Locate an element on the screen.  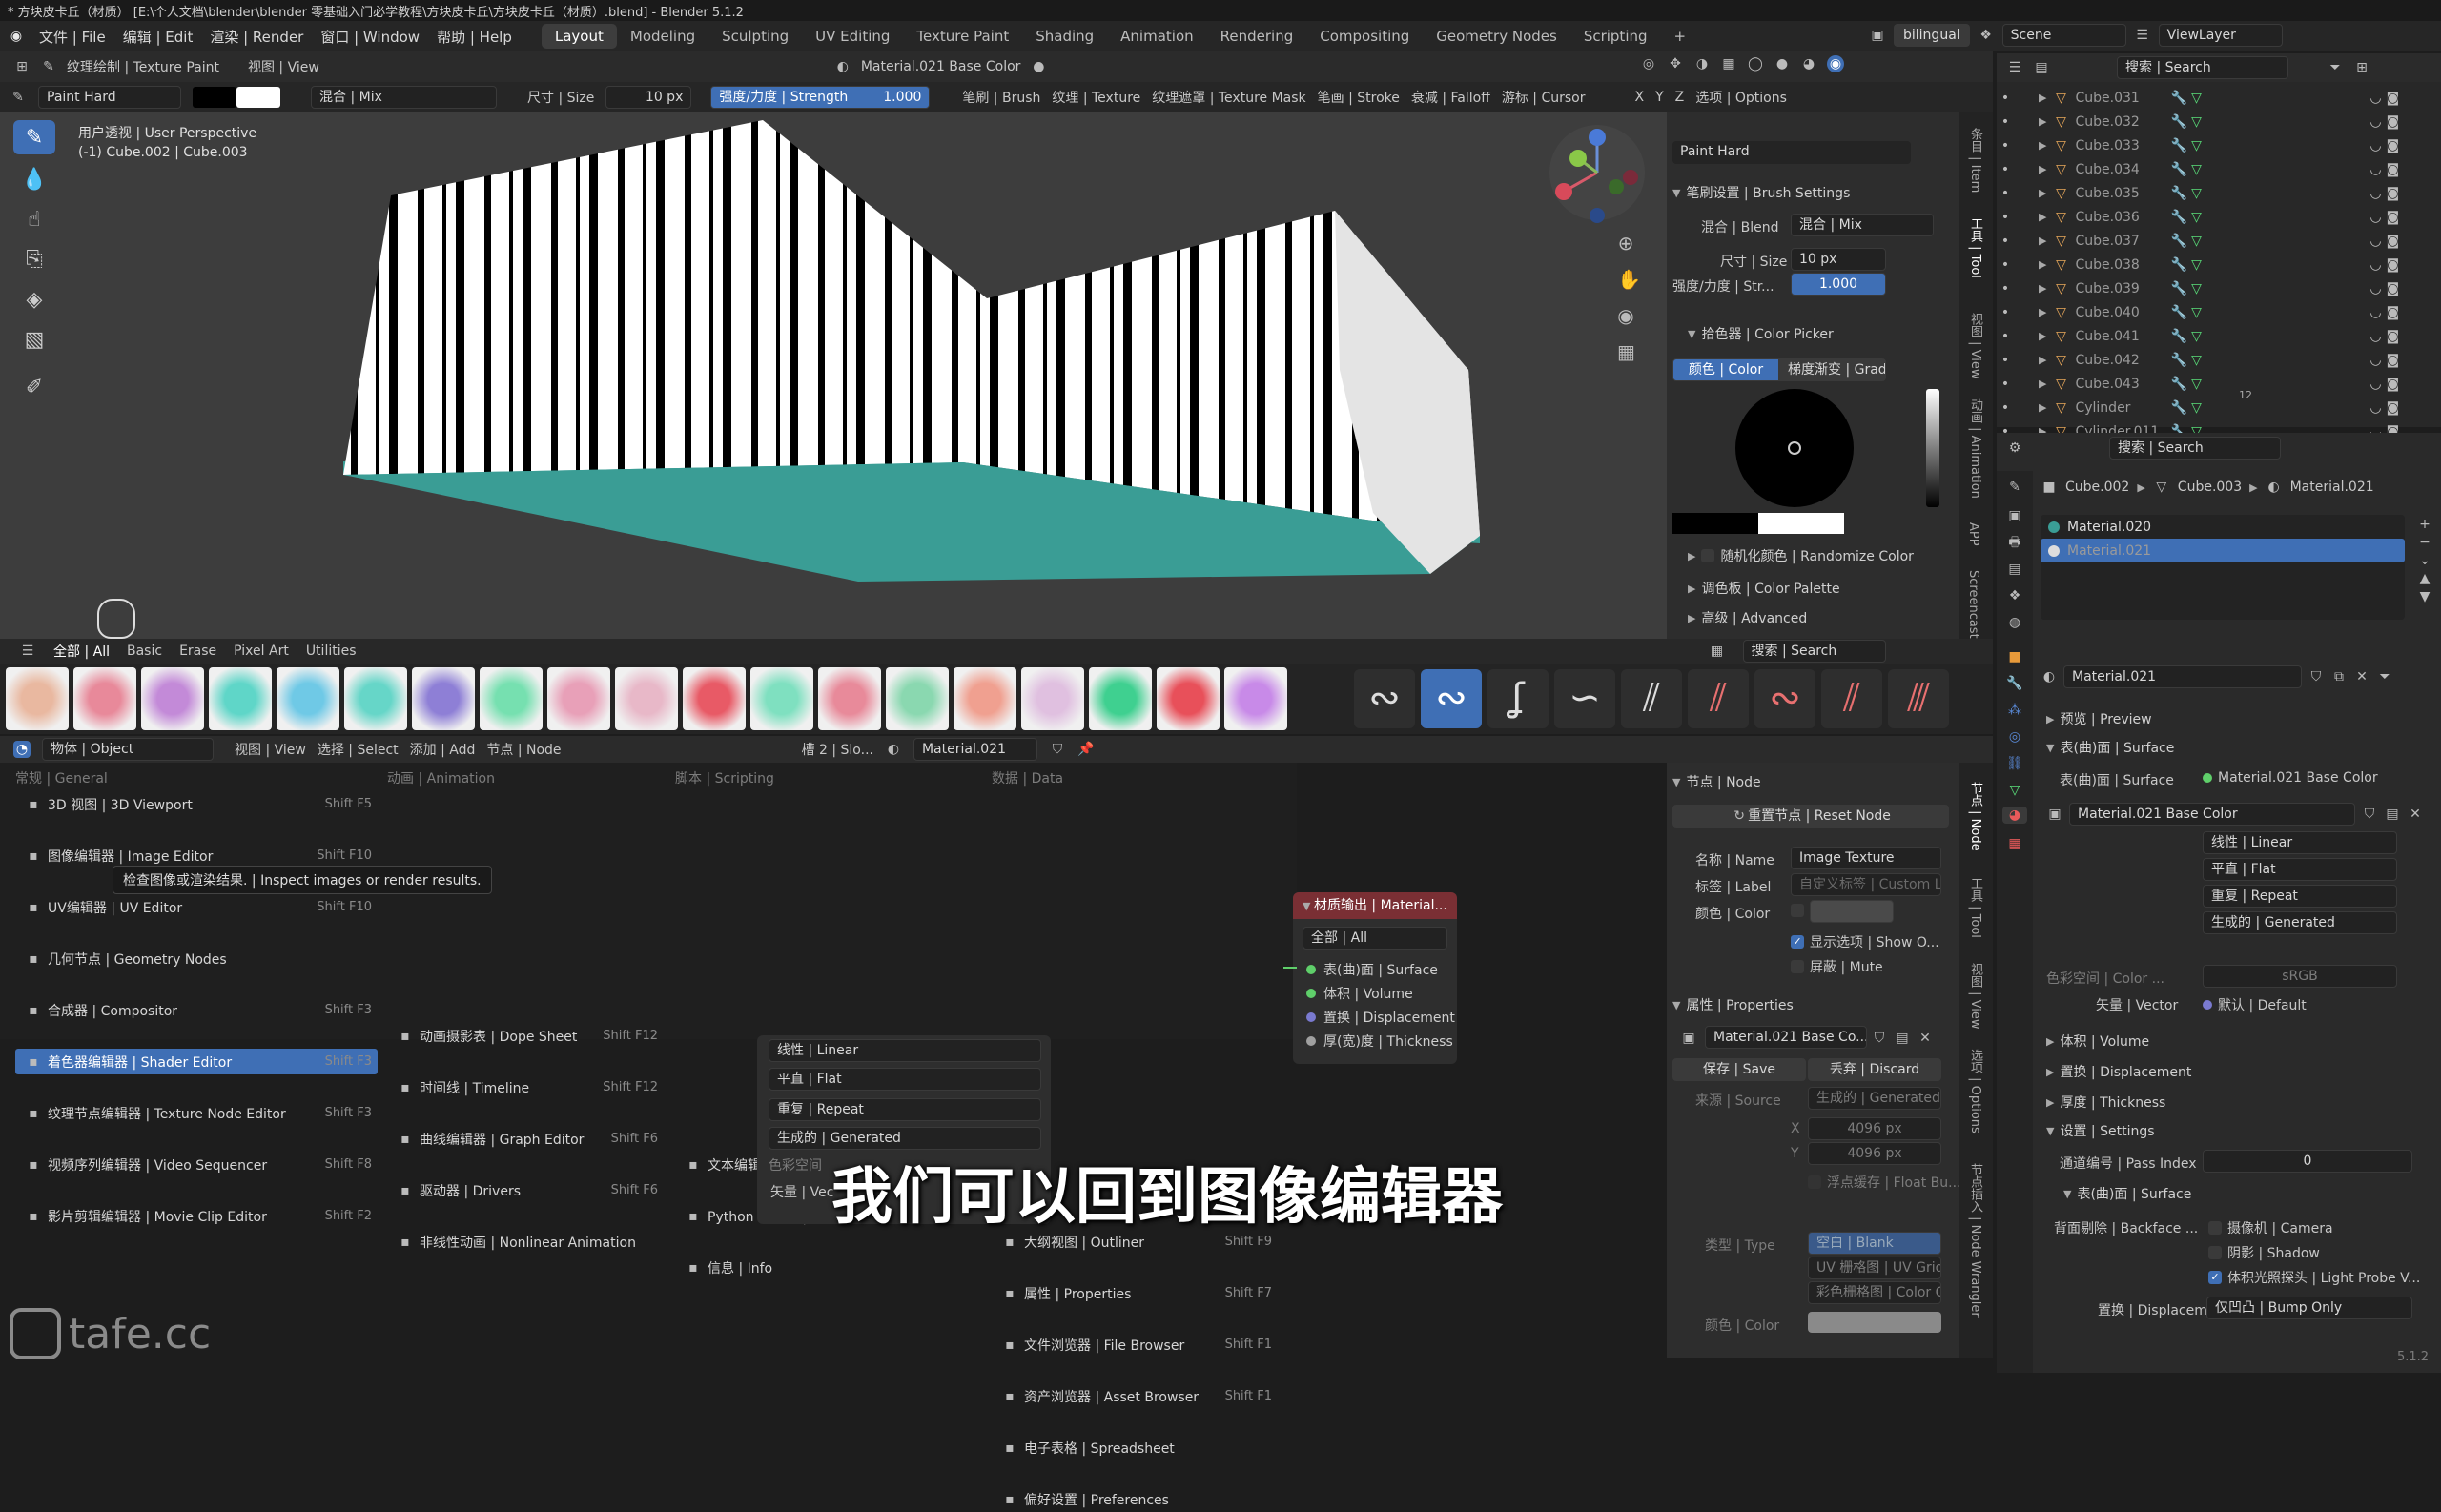
rendered-shading-icon: ◉ is located at coordinates (1835, 63).